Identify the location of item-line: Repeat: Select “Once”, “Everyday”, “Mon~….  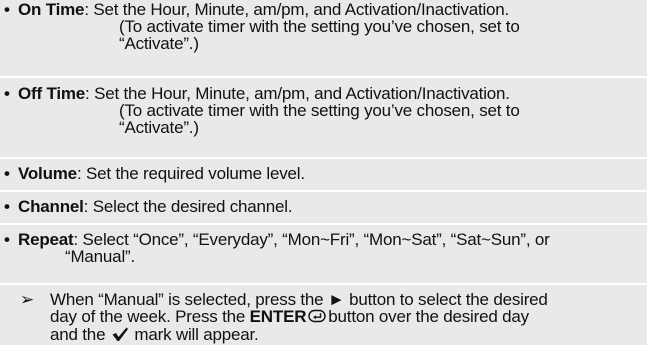
(329, 239).